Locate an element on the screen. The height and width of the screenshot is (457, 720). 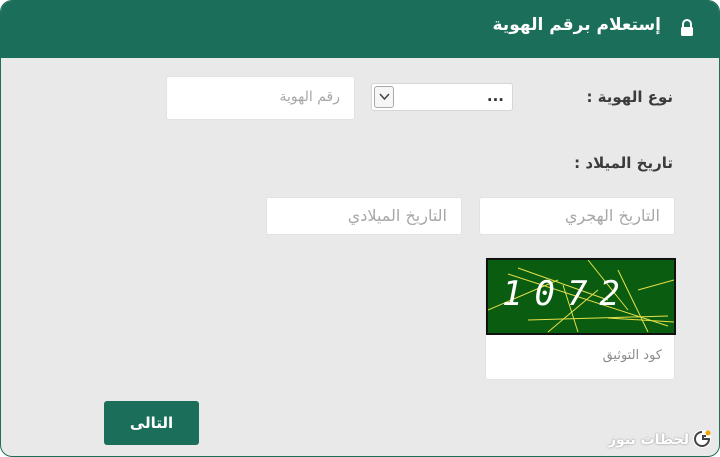
hijri-date-placeholder: التاريخ الهجري is located at coordinates (612, 215).